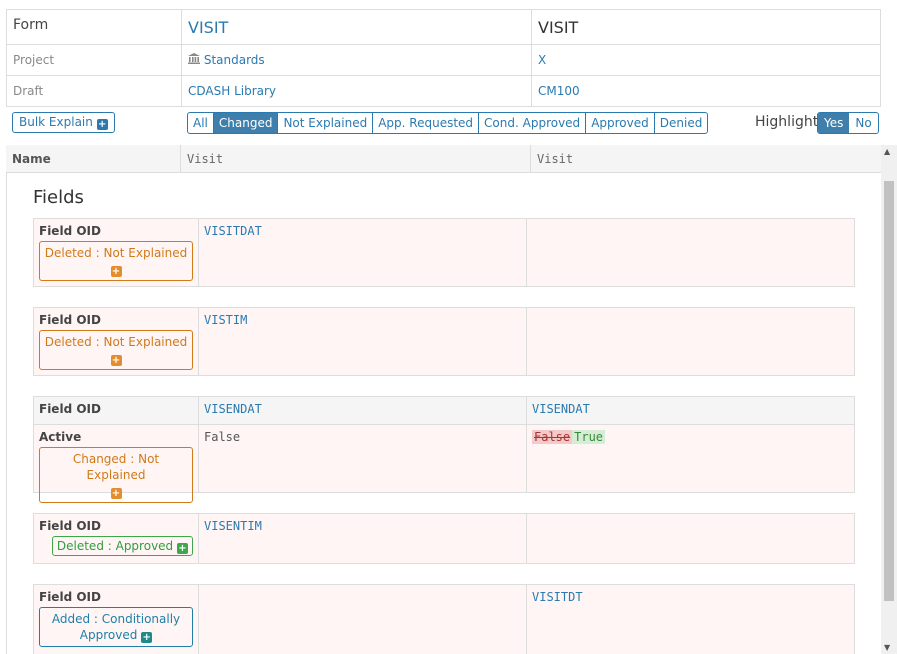 This screenshot has width=897, height=654. I want to click on form-right: VISIT, so click(706, 27).